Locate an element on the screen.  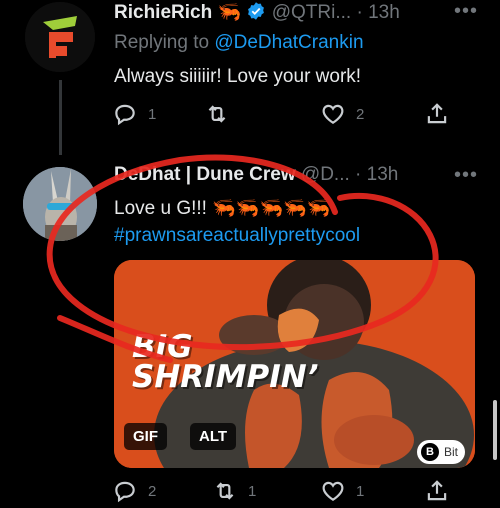
tweet2-header: DeDhat | Dune Crew @D... · 13h is located at coordinates (256, 175).